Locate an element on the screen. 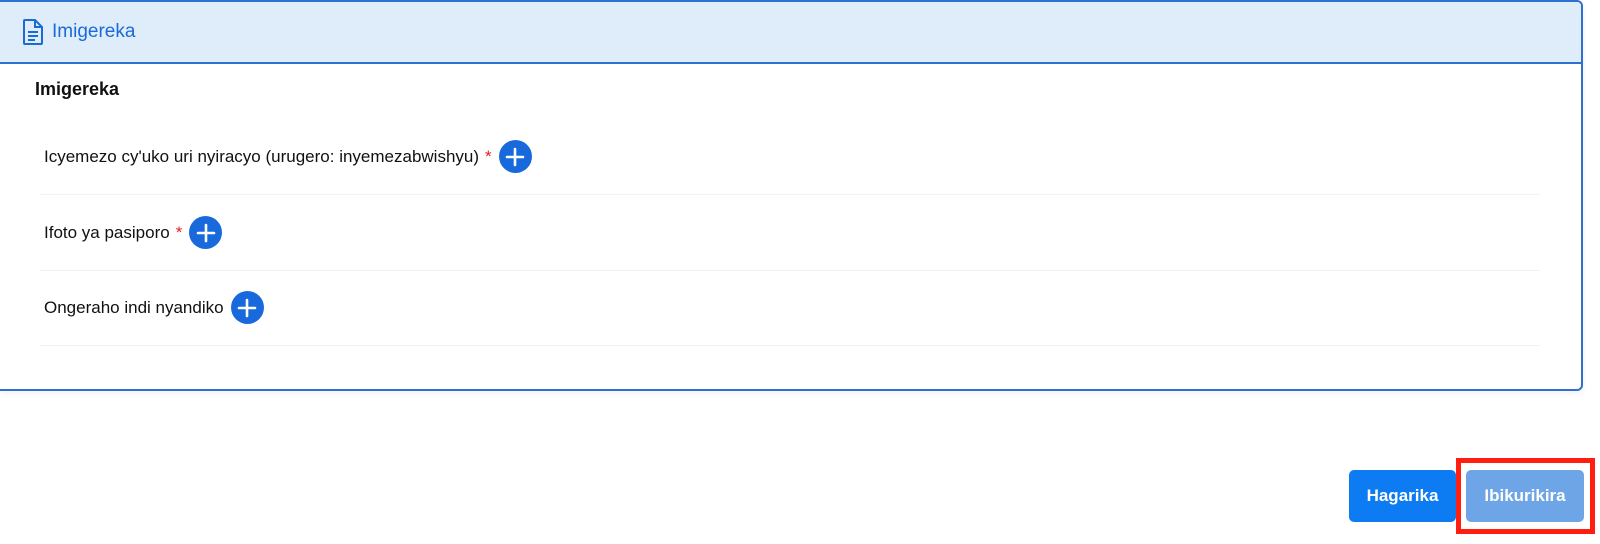 Image resolution: width=1600 pixels, height=544 pixels. cancel-button: Hagarika is located at coordinates (1402, 496).